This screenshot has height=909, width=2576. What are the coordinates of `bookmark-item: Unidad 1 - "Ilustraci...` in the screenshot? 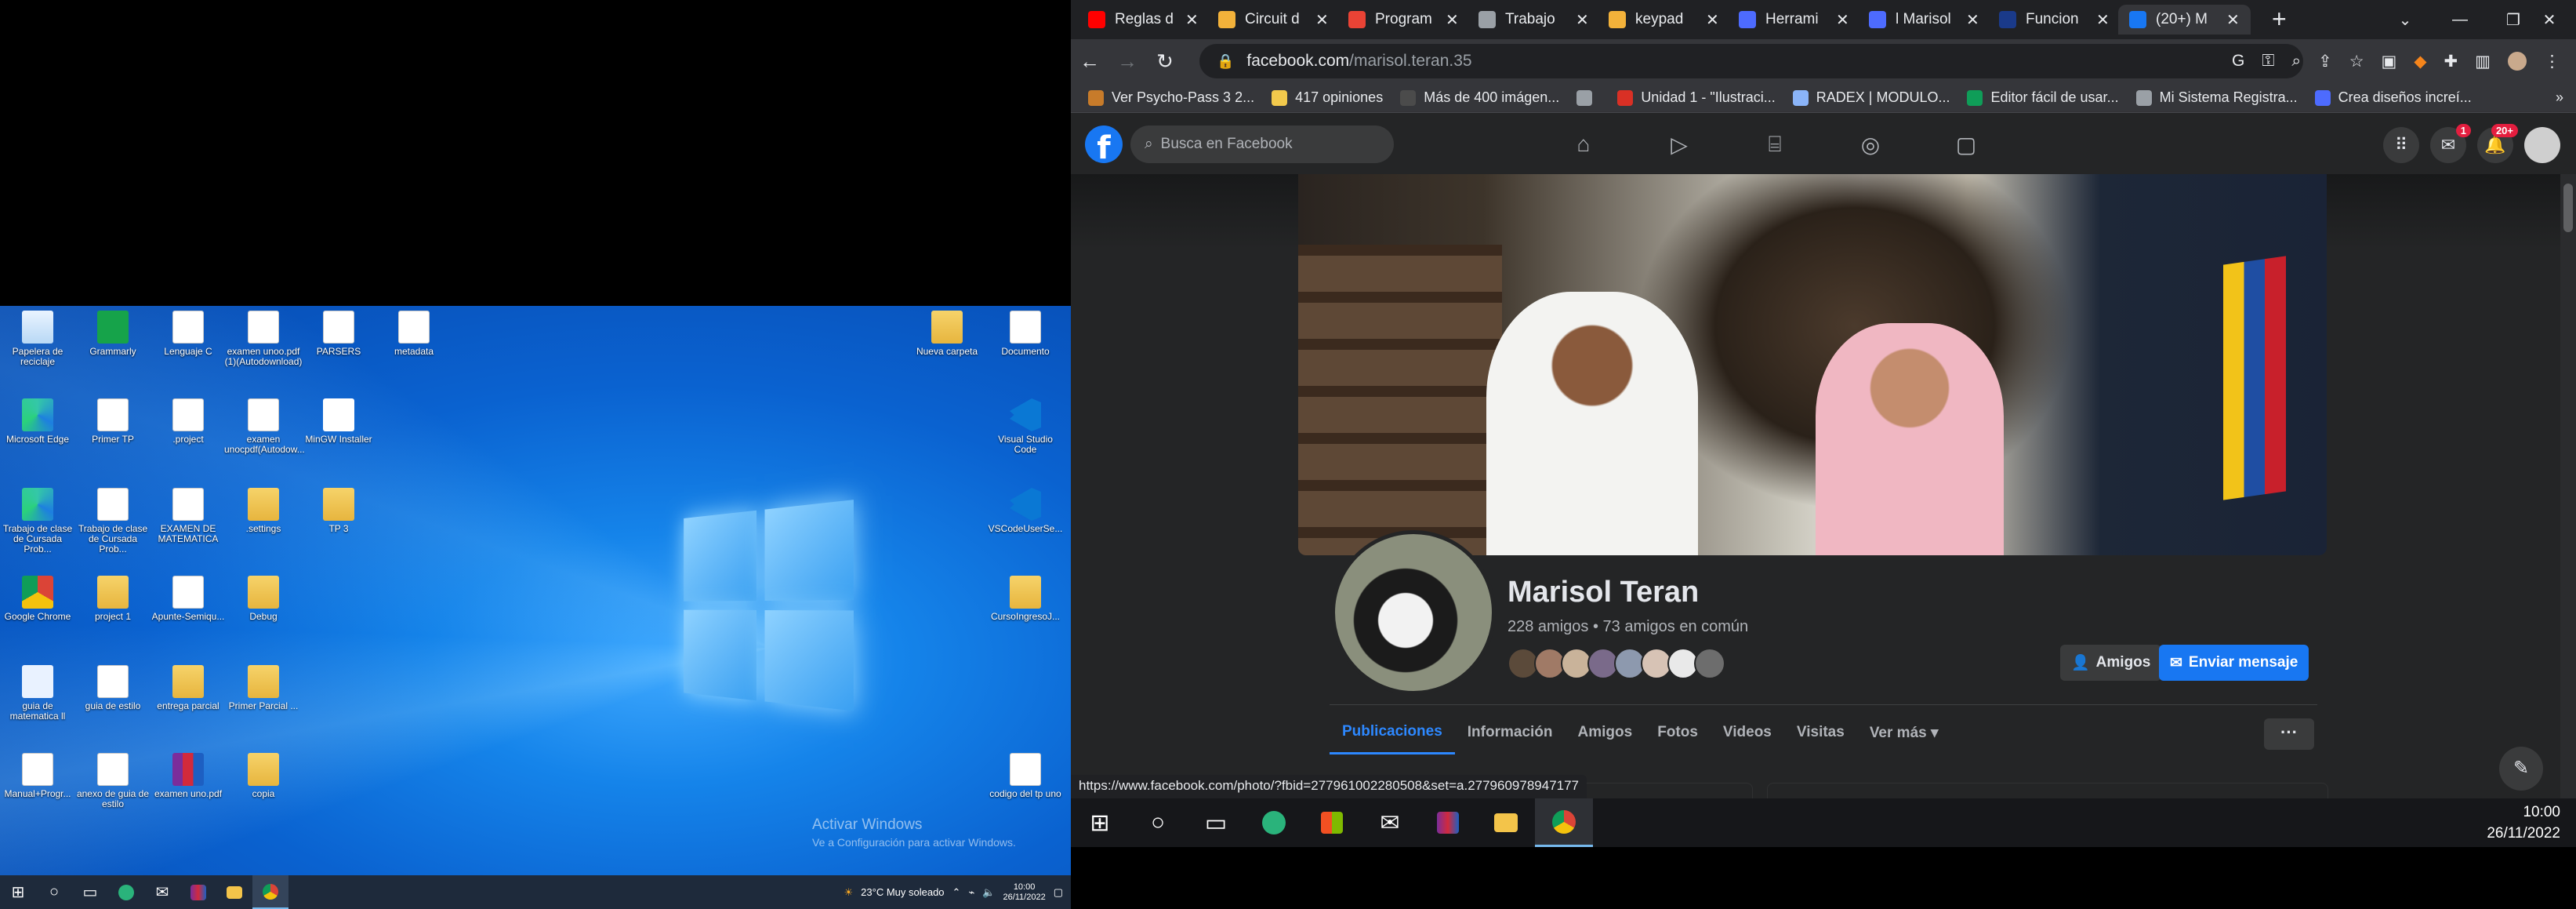 It's located at (1696, 97).